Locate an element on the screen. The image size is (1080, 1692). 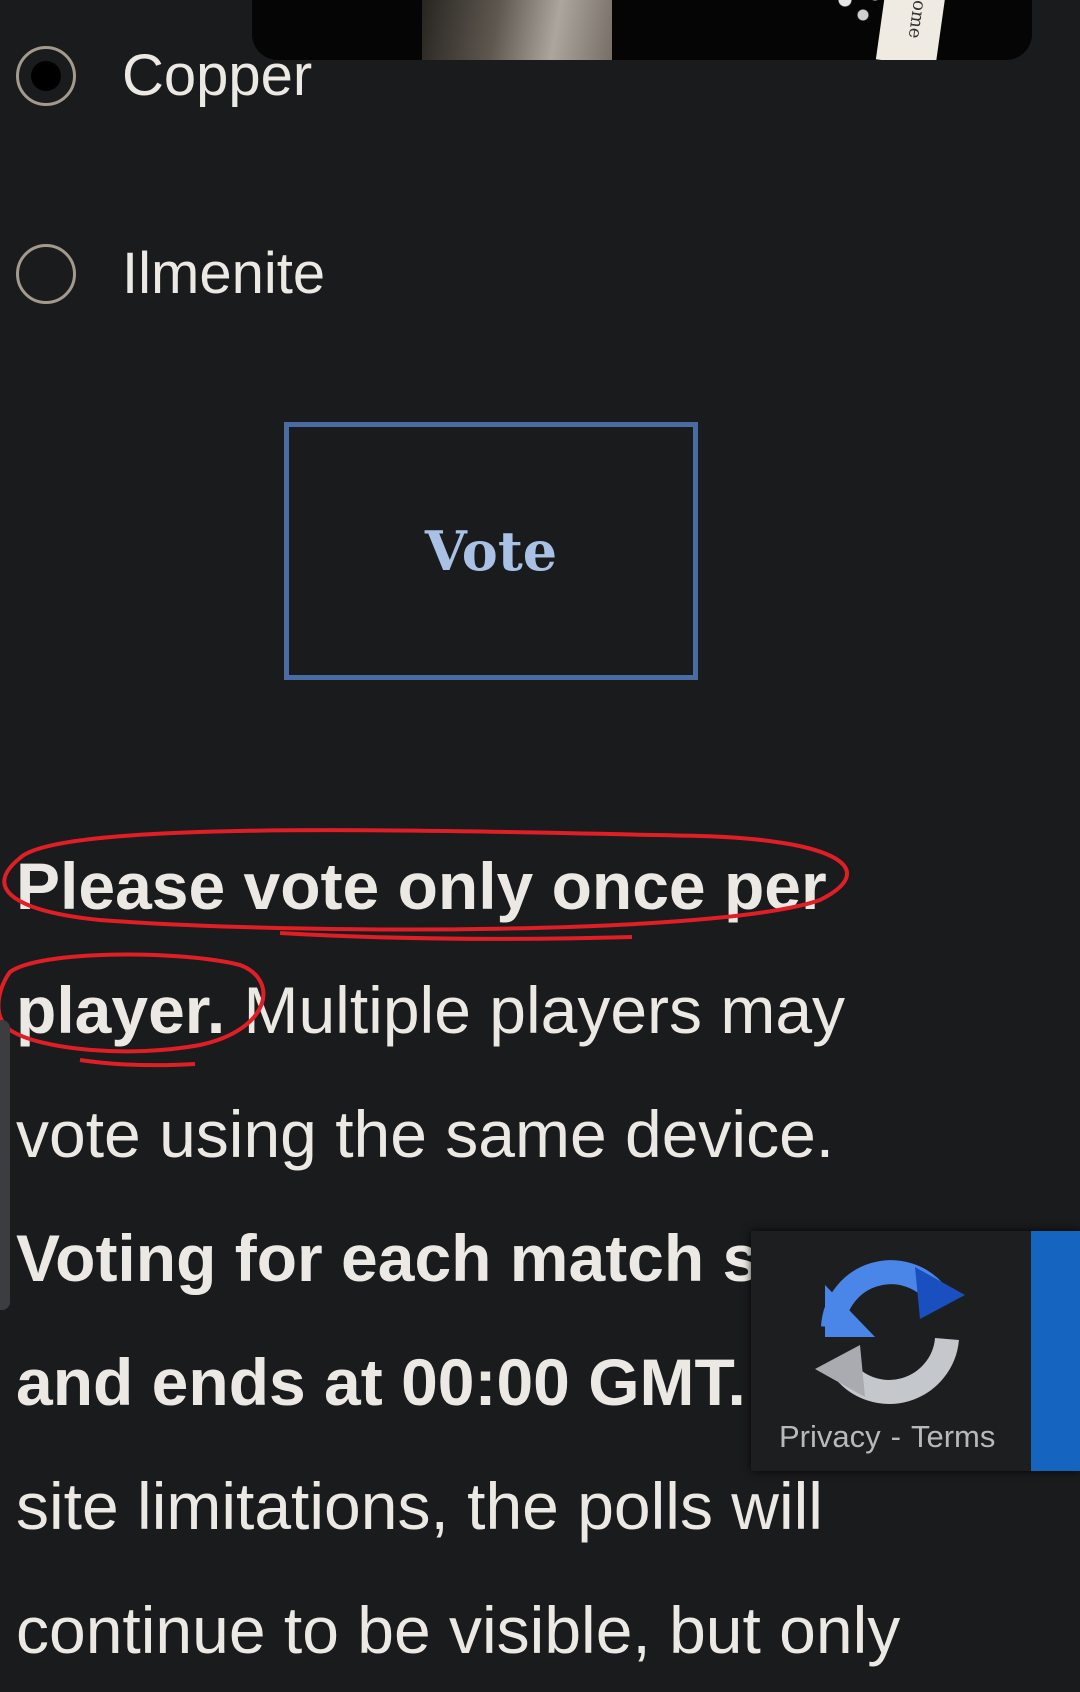
notice-text: site limitations, the polls will is located at coordinates (419, 1506).